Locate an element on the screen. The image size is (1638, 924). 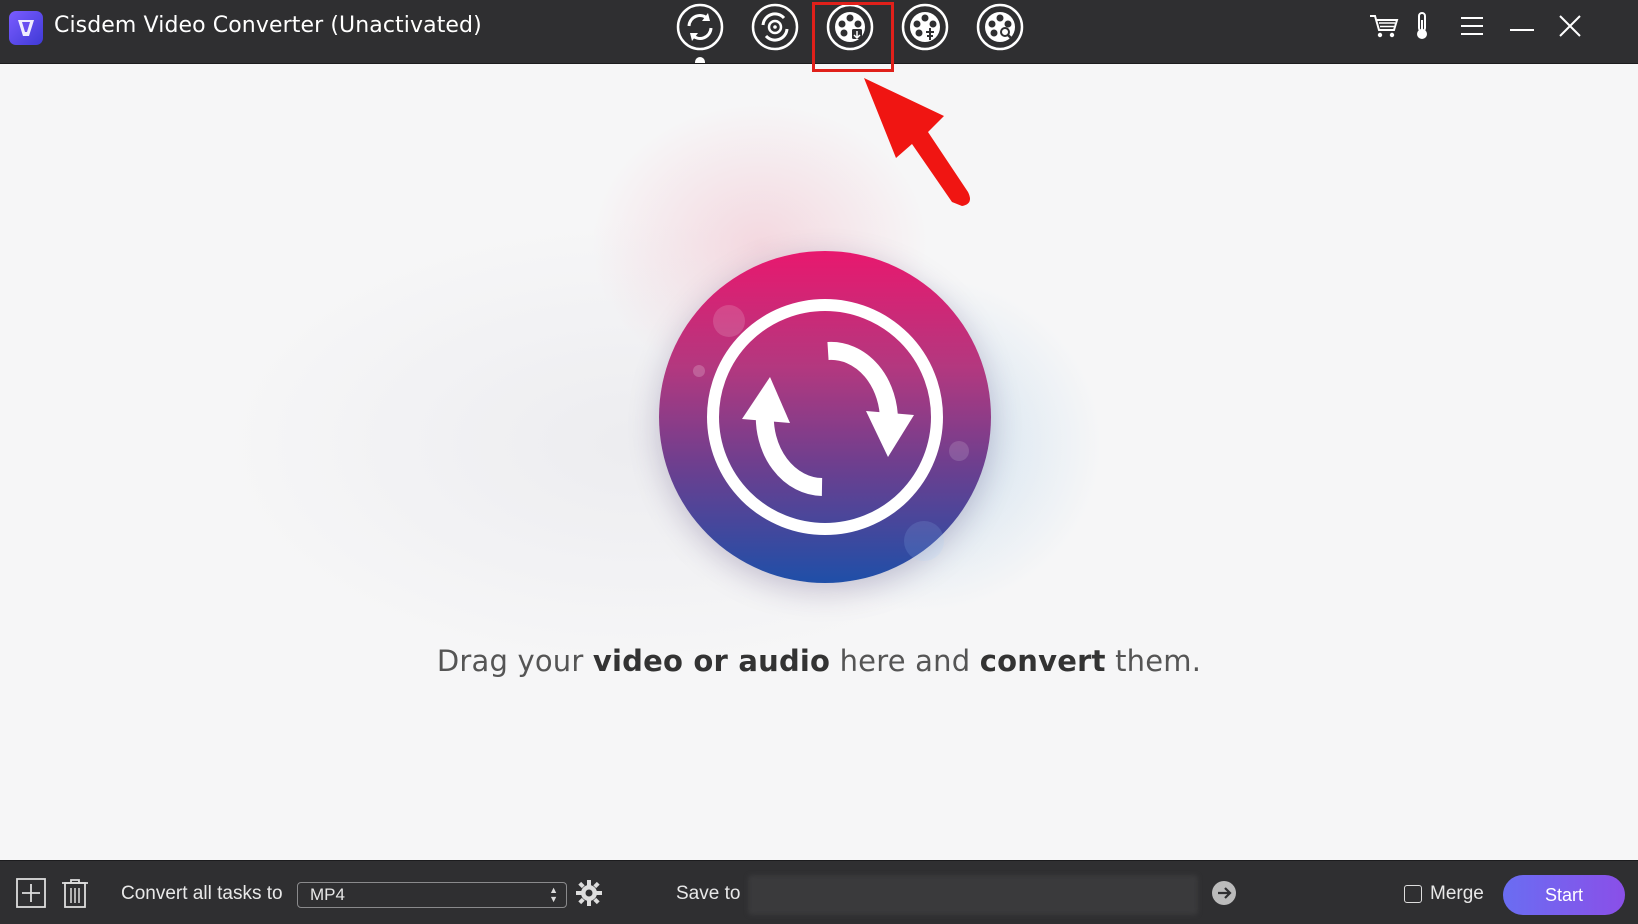
format-settings-button is located at coordinates (589, 895).